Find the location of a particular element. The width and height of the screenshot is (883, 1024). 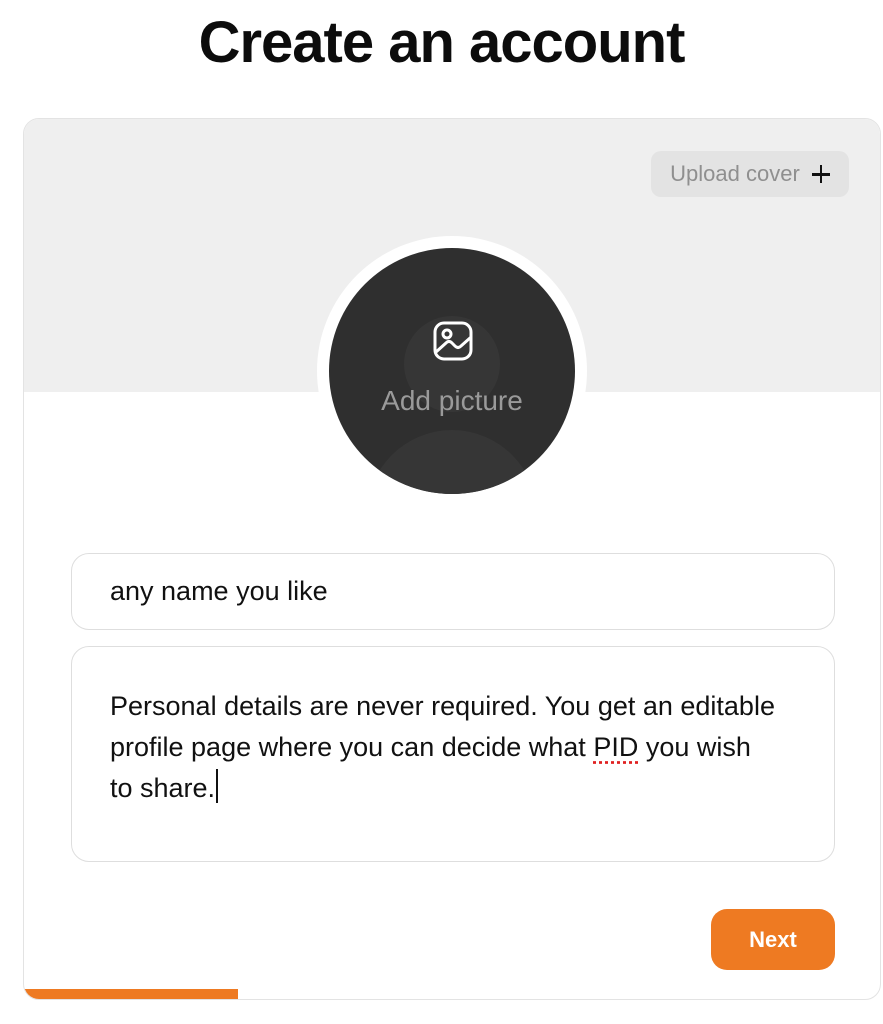

text-cursor is located at coordinates (217, 786).